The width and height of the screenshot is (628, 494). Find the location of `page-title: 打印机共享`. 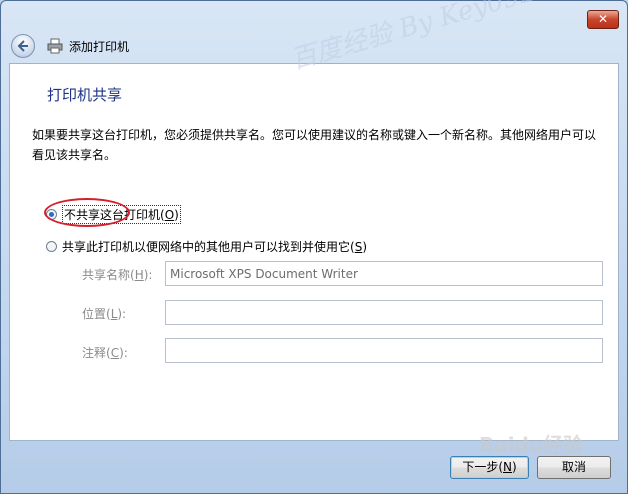

page-title: 打印机共享 is located at coordinates (85, 95).